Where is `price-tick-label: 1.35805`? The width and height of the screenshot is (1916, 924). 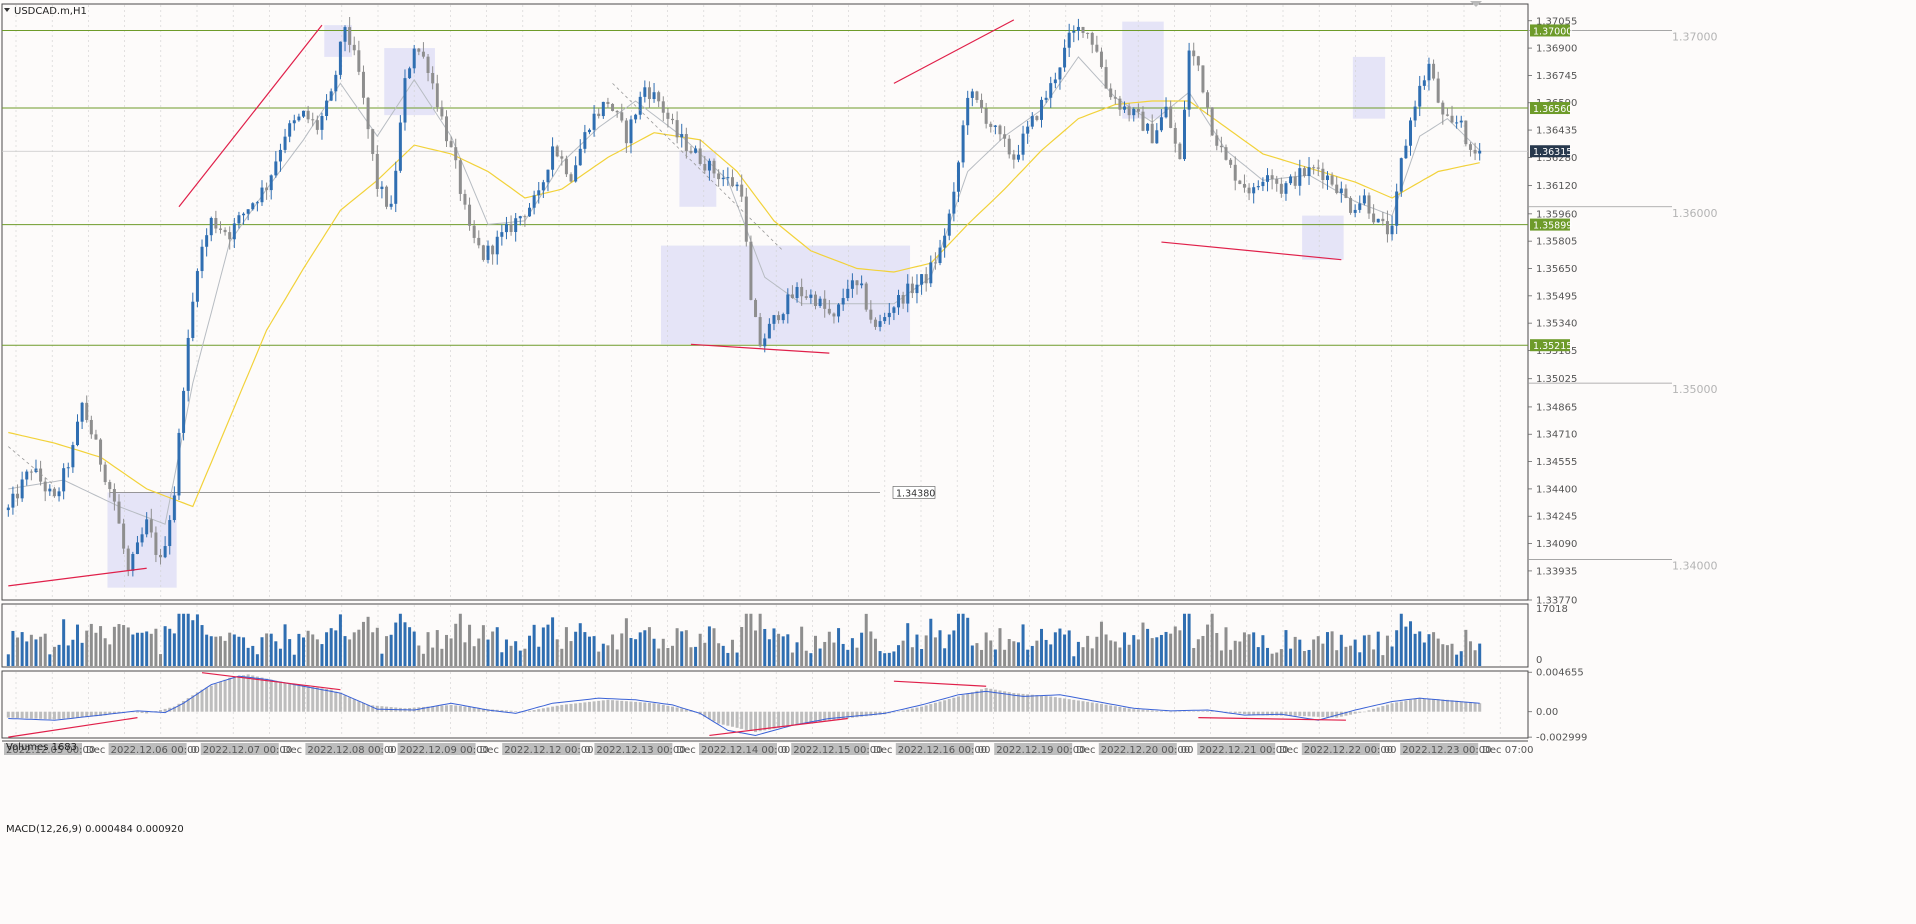
price-tick-label: 1.35805 is located at coordinates (1556, 242).